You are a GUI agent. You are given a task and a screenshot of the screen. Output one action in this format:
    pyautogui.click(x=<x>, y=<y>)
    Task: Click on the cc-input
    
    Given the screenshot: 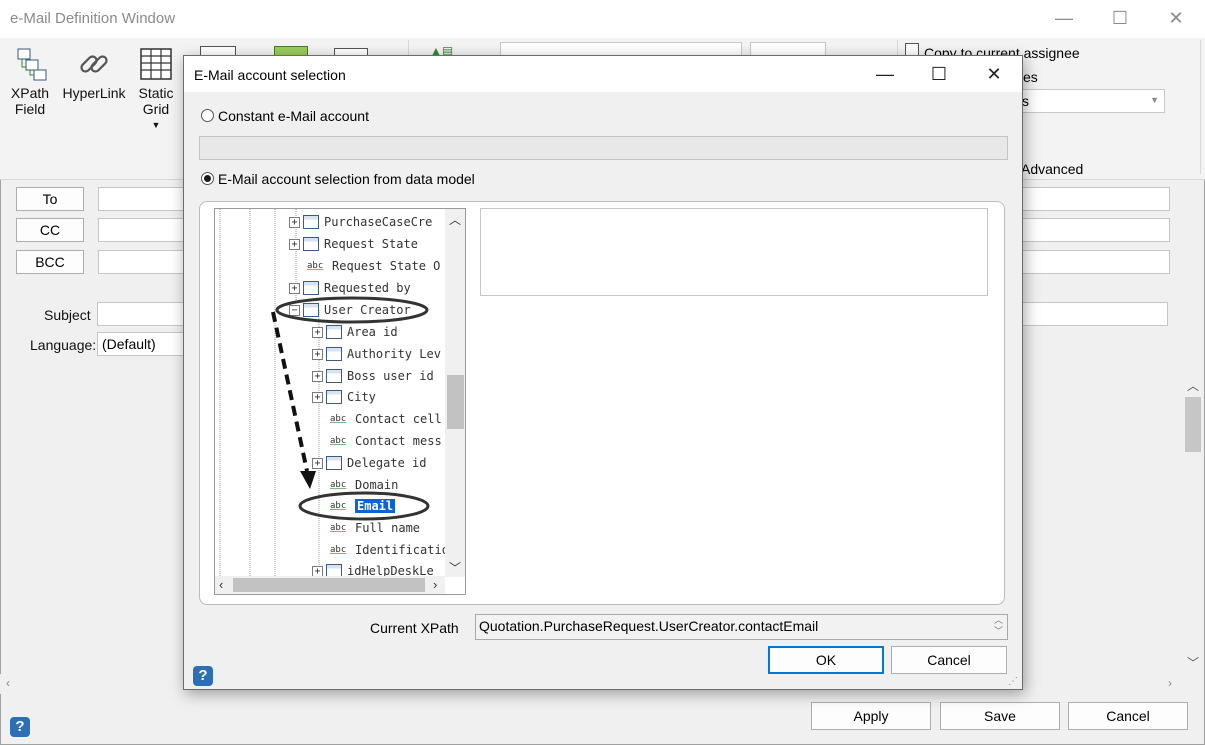 What is the action you would take?
    pyautogui.click(x=143, y=230)
    